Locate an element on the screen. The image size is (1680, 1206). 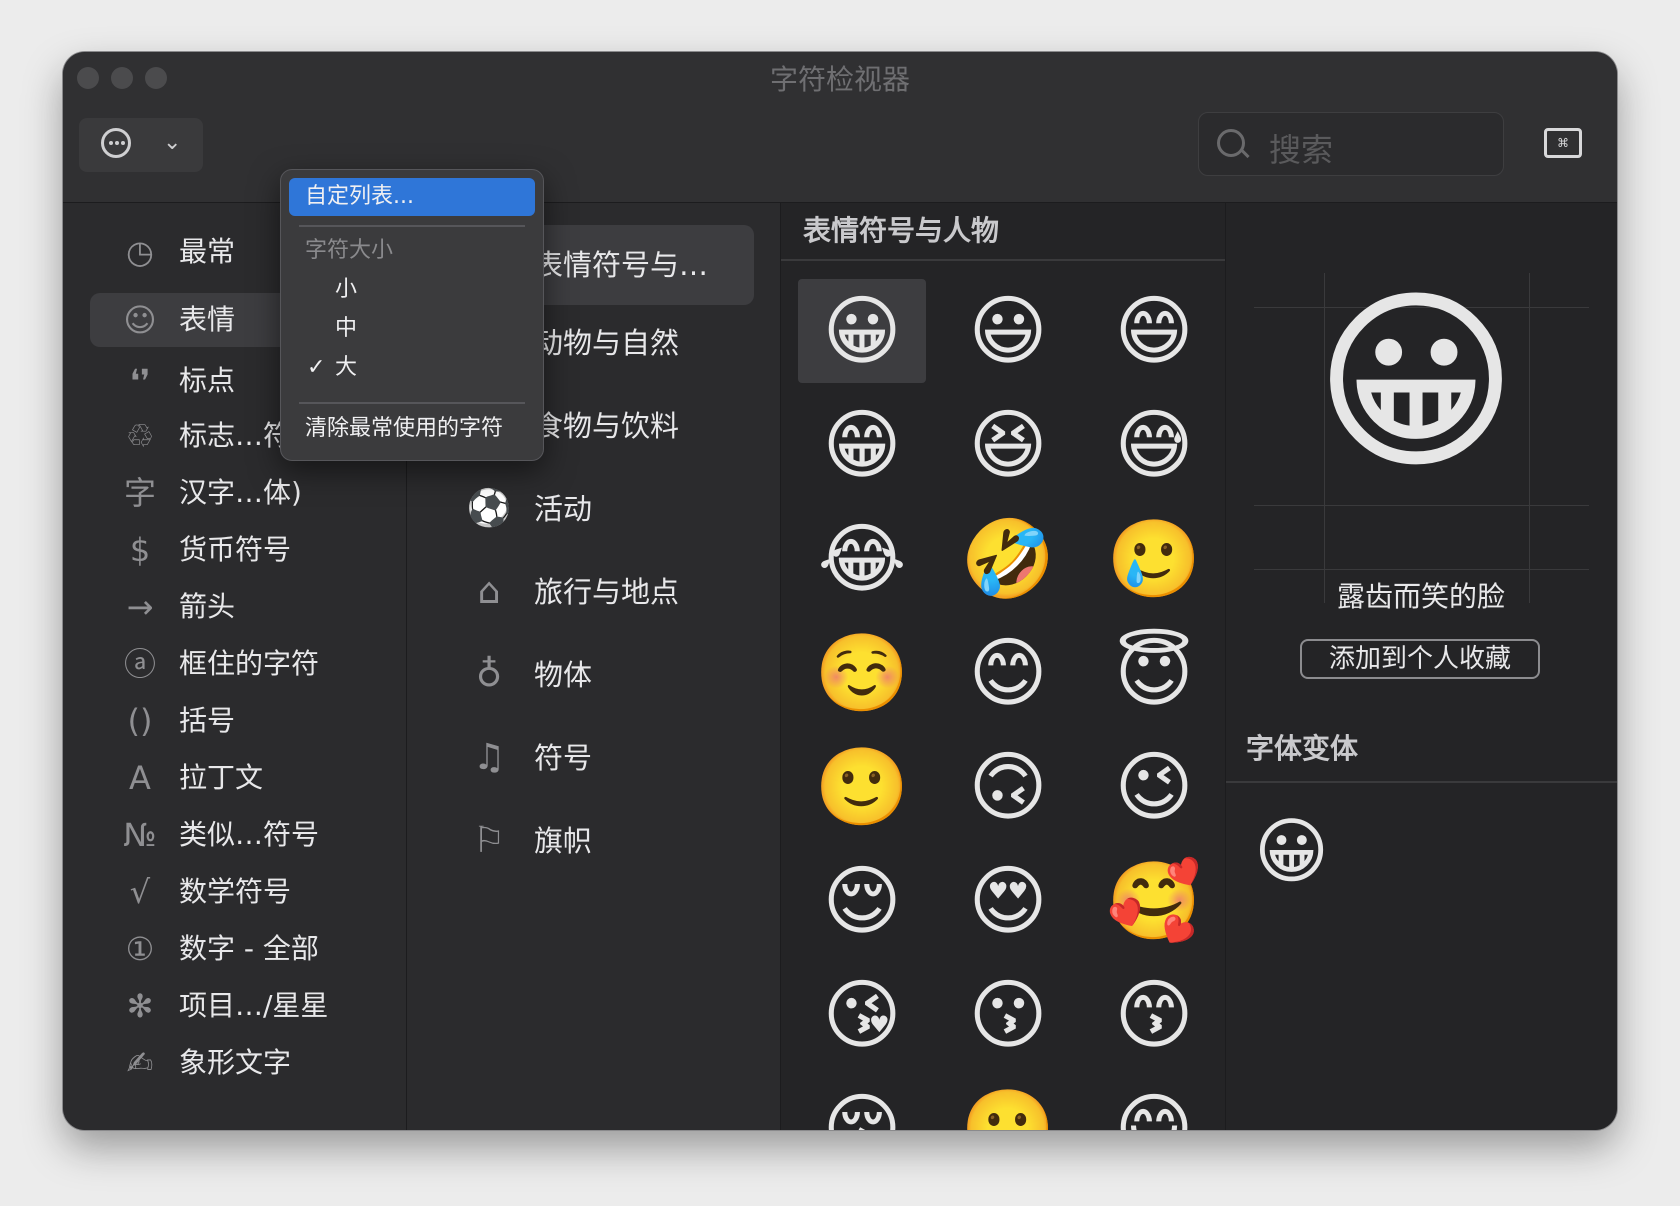
search-icon is located at coordinates (1231, 143).